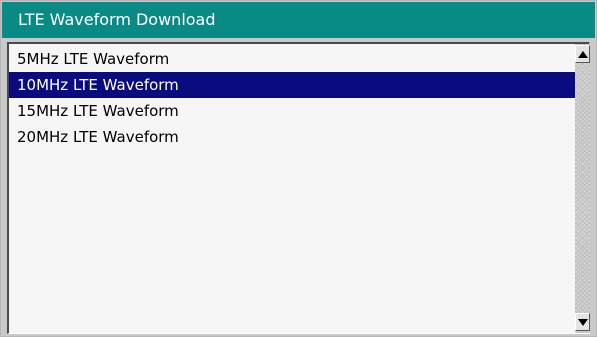 Image resolution: width=597 pixels, height=337 pixels. I want to click on vertical-scrollbar, so click(582, 188).